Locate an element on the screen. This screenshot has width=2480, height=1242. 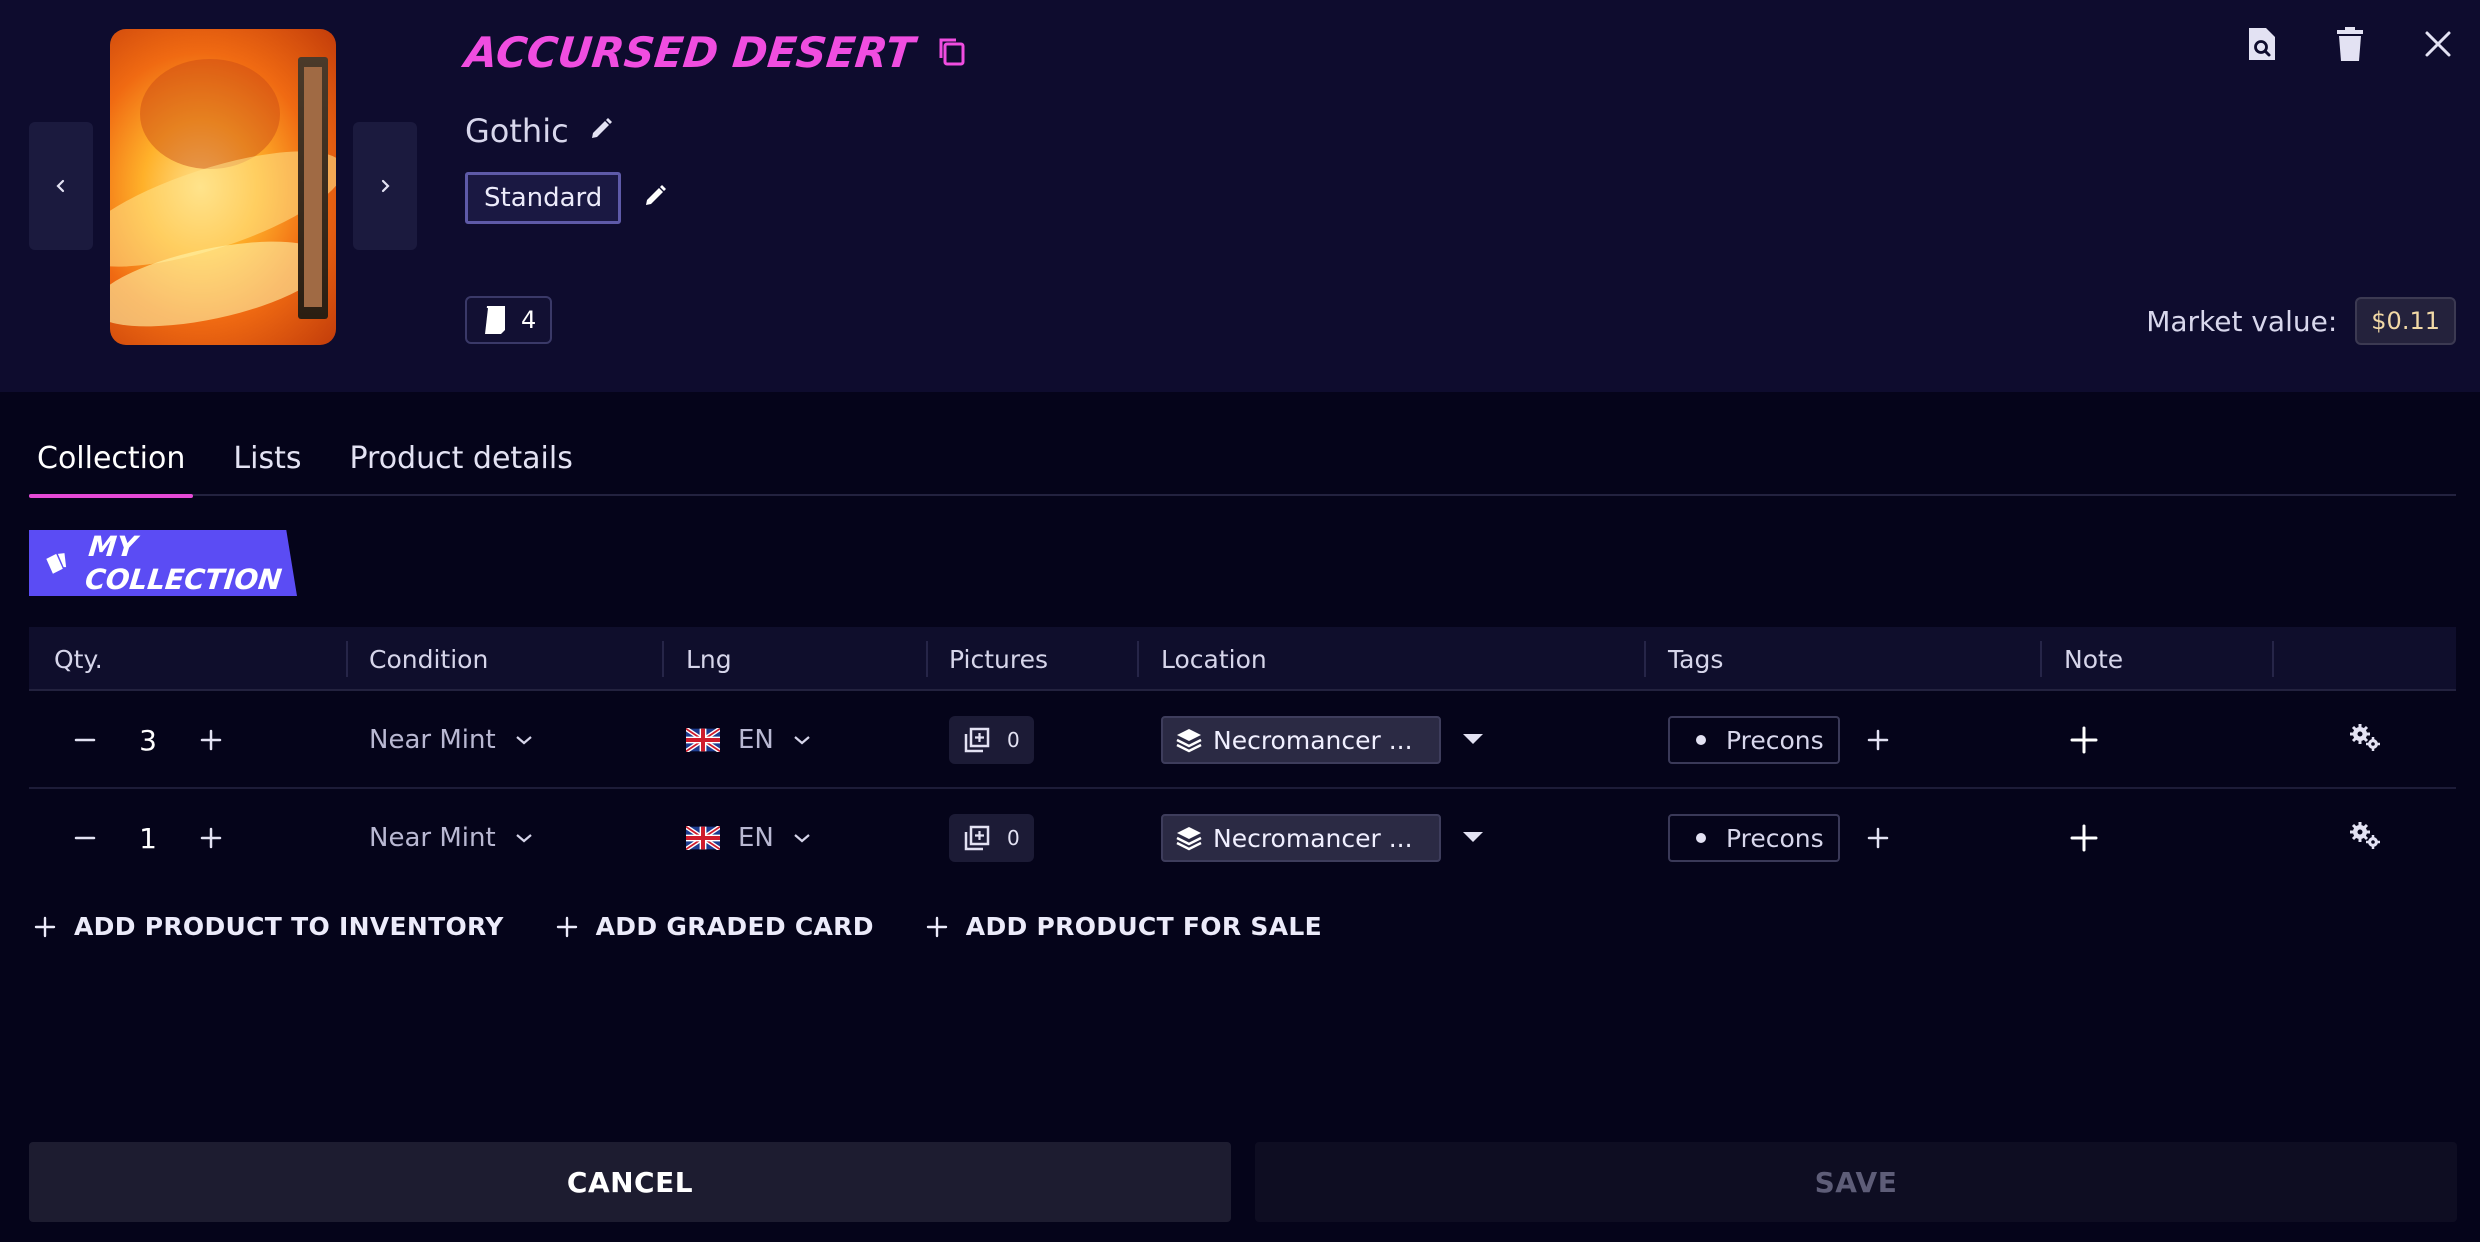
card-icon is located at coordinates (494, 320).